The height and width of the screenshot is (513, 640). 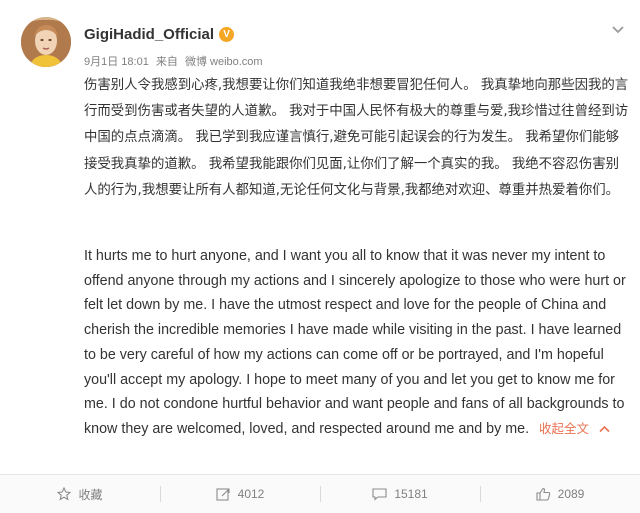 I want to click on like-button: 2089, so click(x=560, y=494).